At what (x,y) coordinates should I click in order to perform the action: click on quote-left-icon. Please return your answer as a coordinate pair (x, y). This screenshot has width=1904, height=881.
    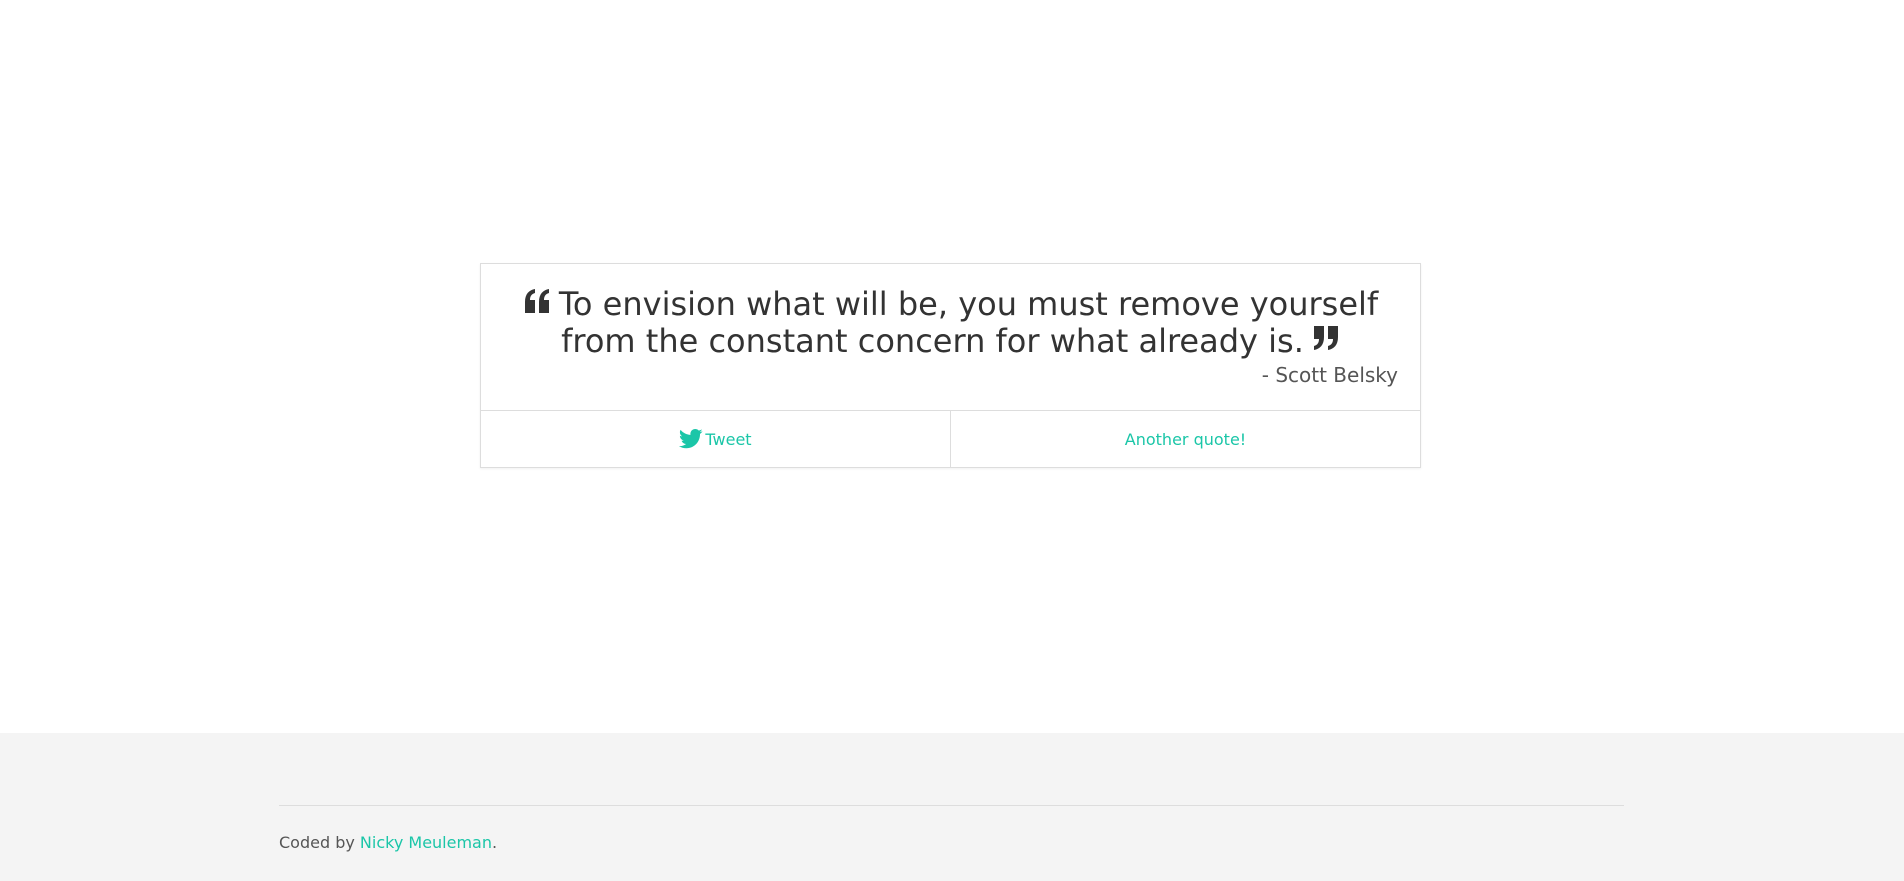
    Looking at the image, I should click on (537, 301).